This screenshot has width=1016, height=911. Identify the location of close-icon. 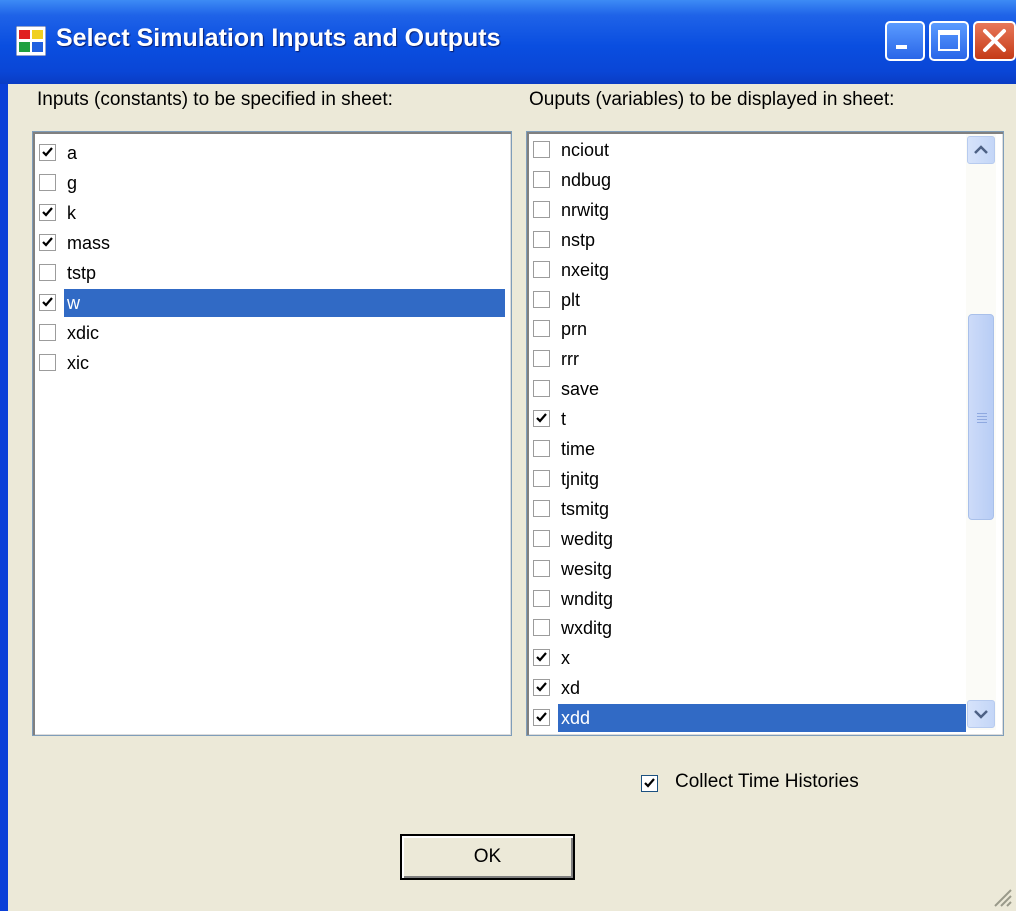
(994, 40).